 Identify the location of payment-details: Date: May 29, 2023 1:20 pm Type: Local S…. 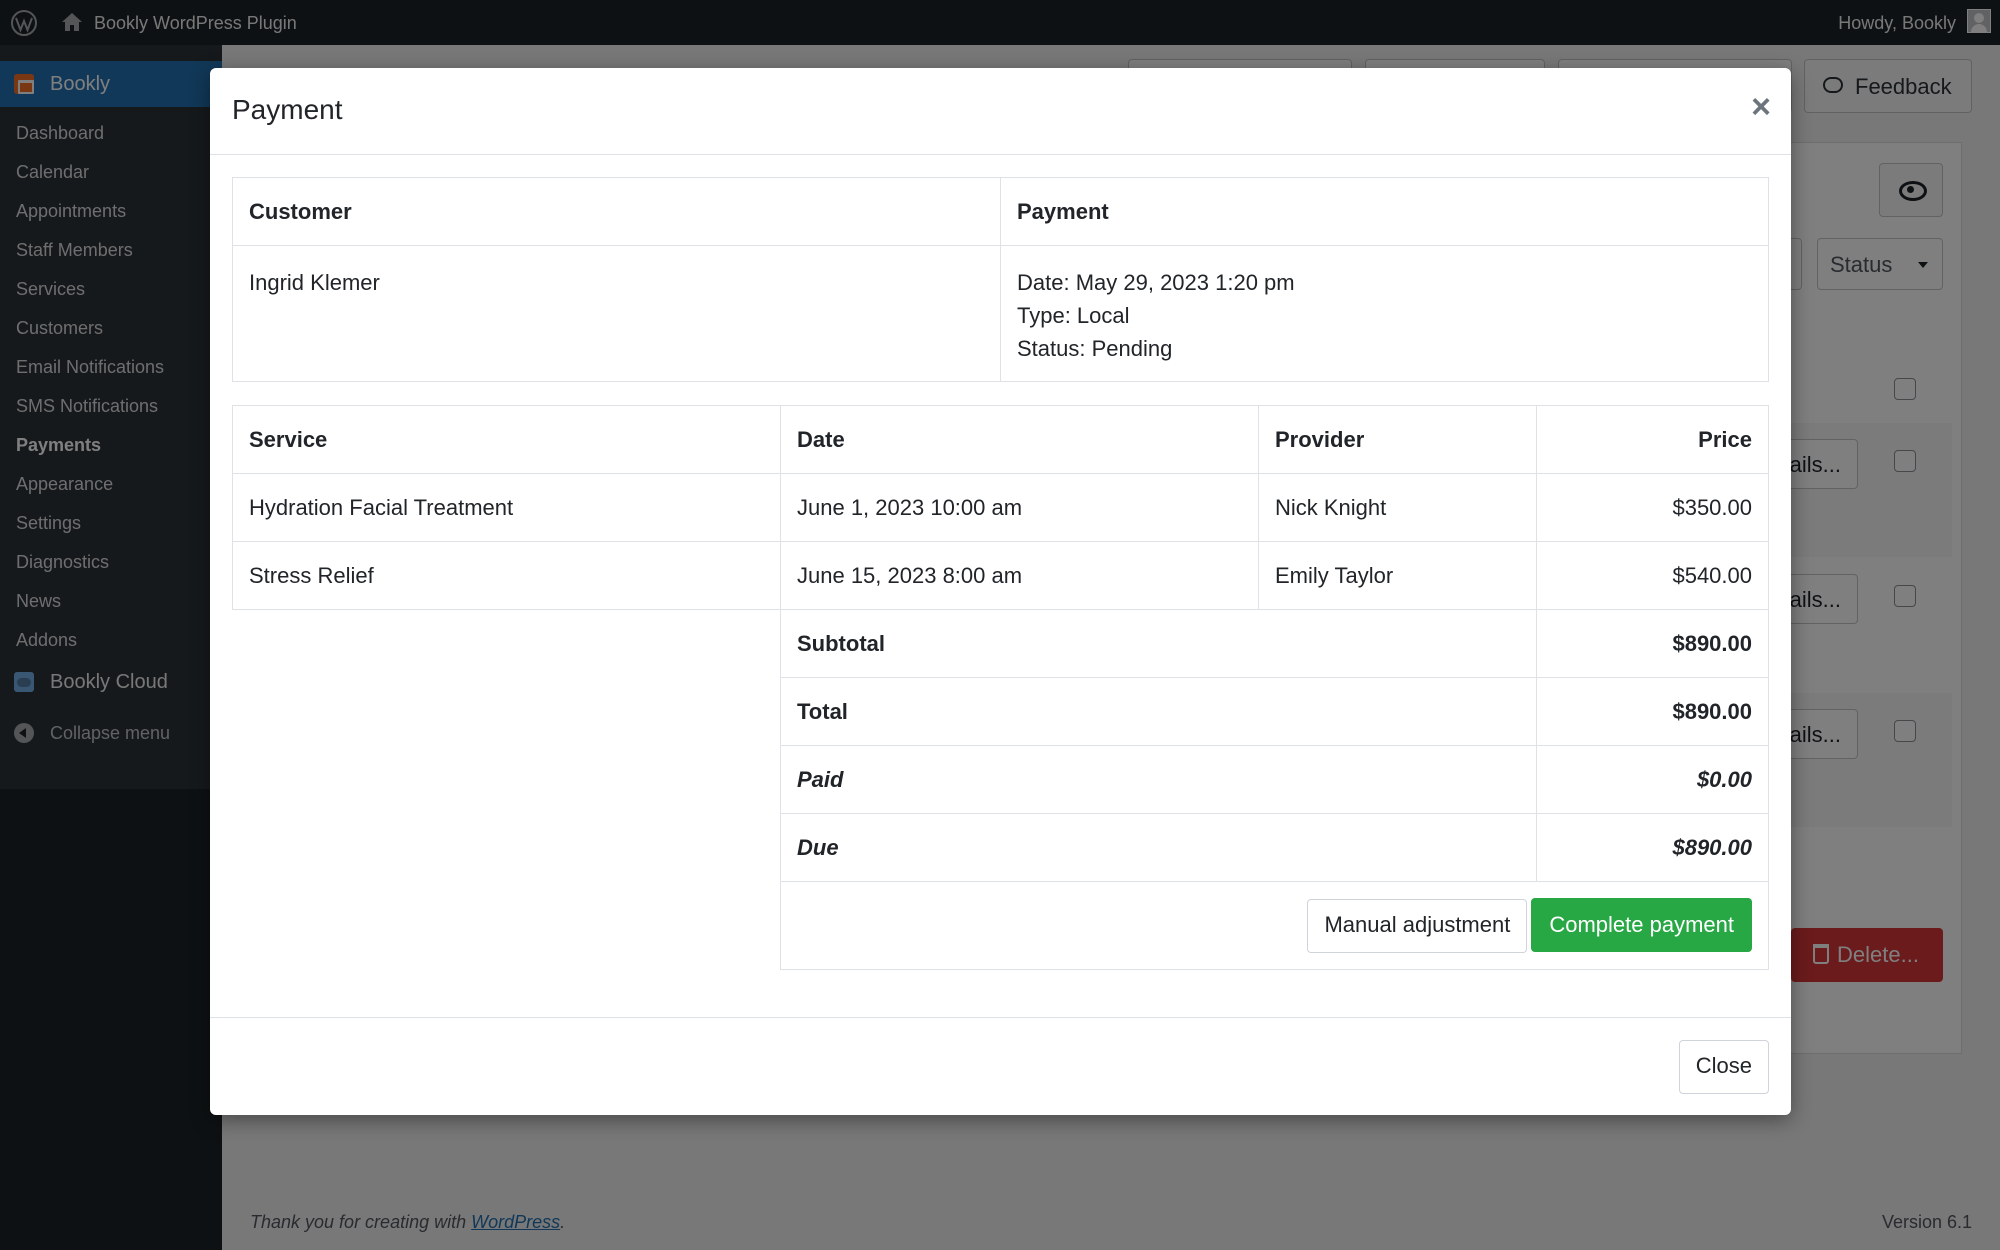
(1384, 313).